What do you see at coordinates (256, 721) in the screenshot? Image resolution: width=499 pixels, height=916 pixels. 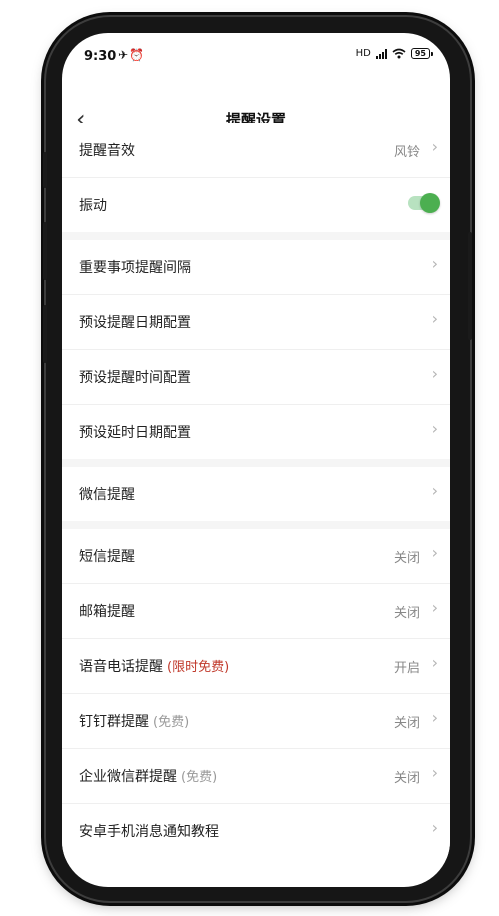 I see `setting-dingtalk-reminder: 钉钉群提醒 (免费) 关闭 ›` at bounding box center [256, 721].